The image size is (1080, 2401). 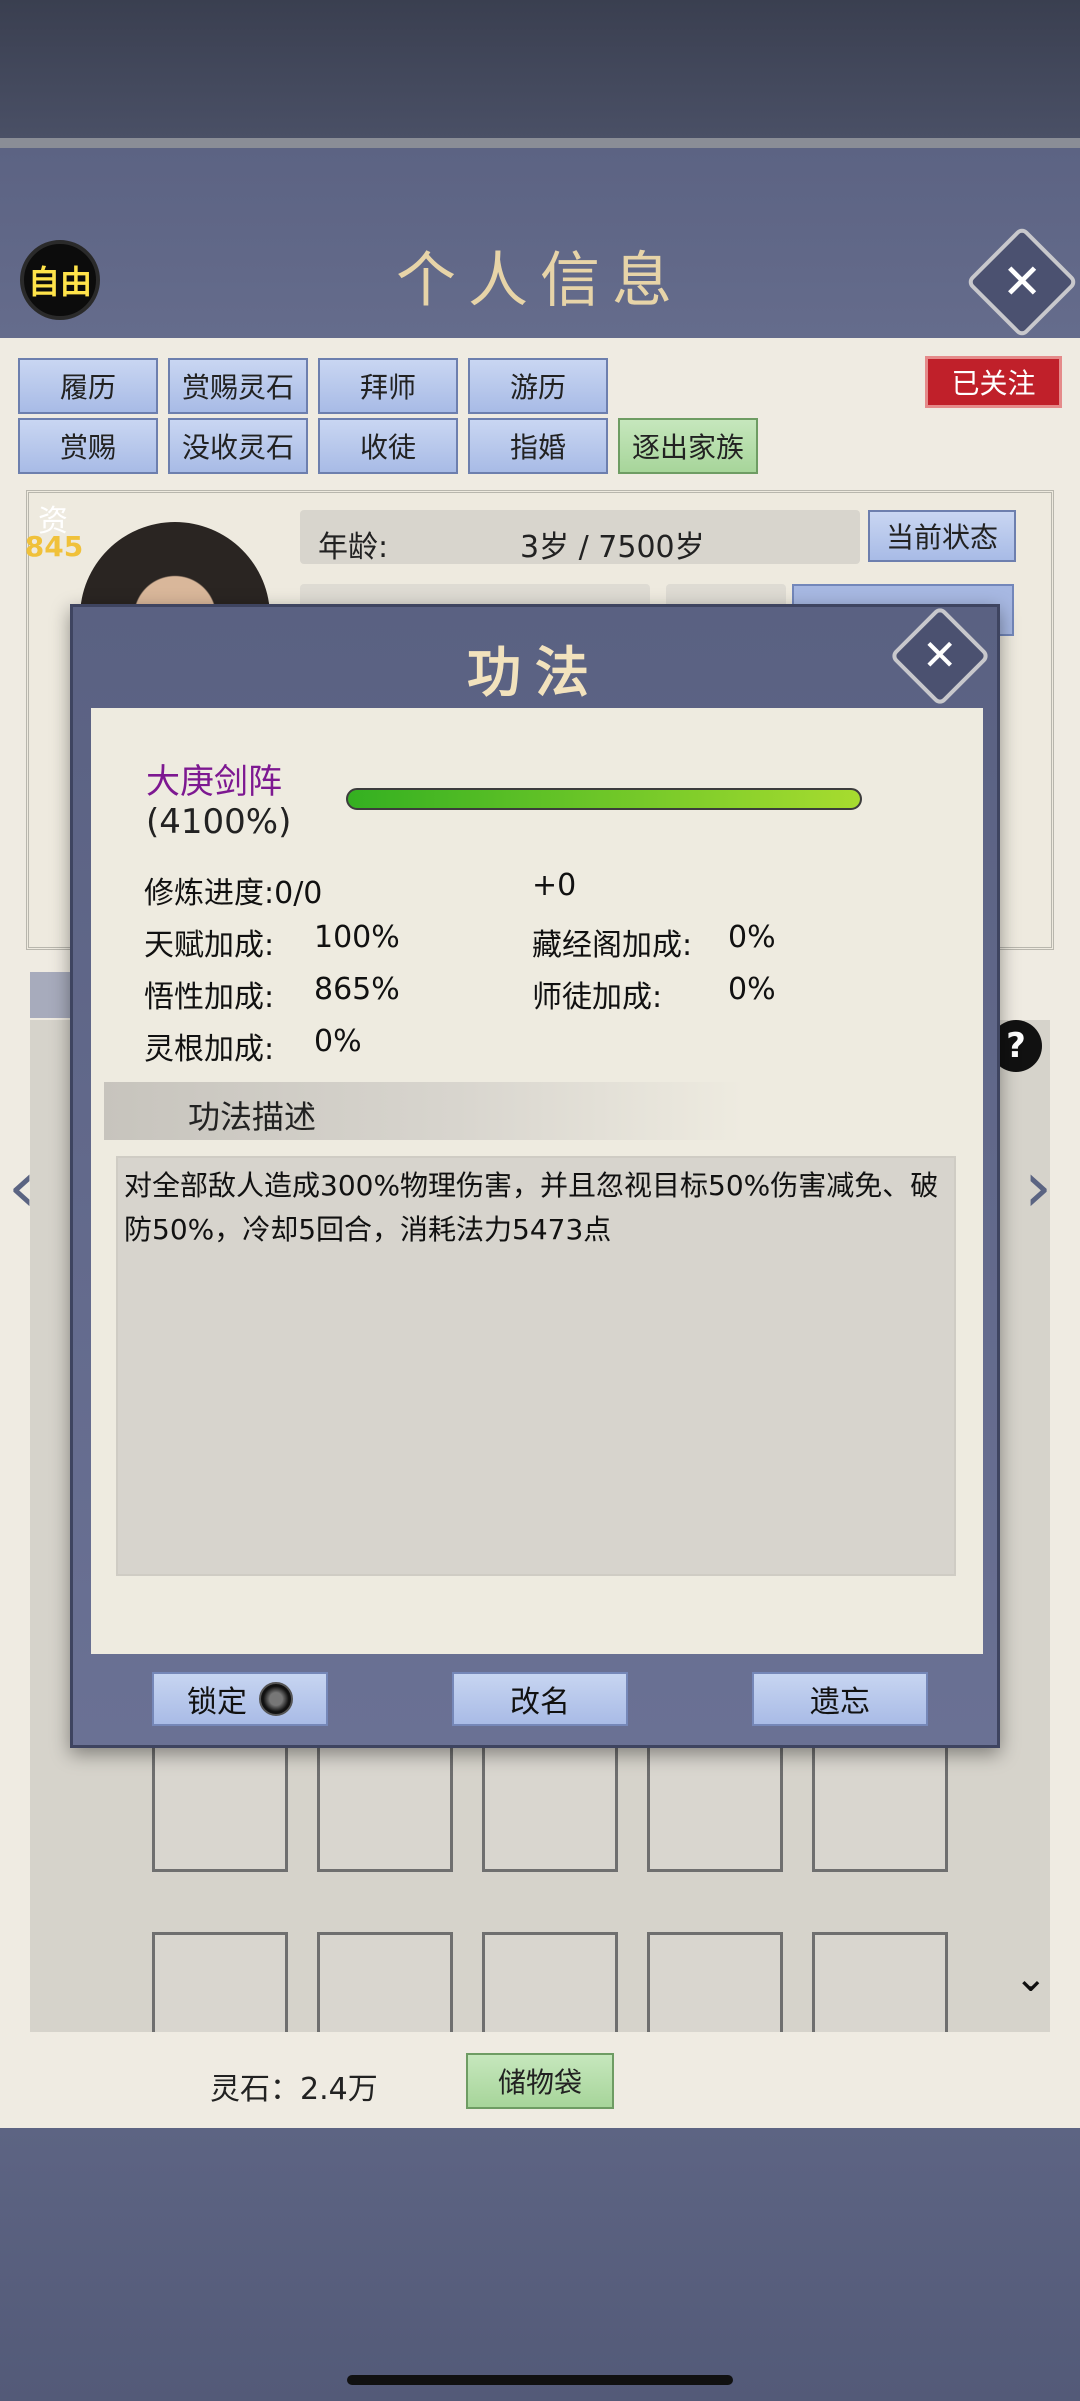 I want to click on chevron-down-icon: ⌄, so click(x=1031, y=1978).